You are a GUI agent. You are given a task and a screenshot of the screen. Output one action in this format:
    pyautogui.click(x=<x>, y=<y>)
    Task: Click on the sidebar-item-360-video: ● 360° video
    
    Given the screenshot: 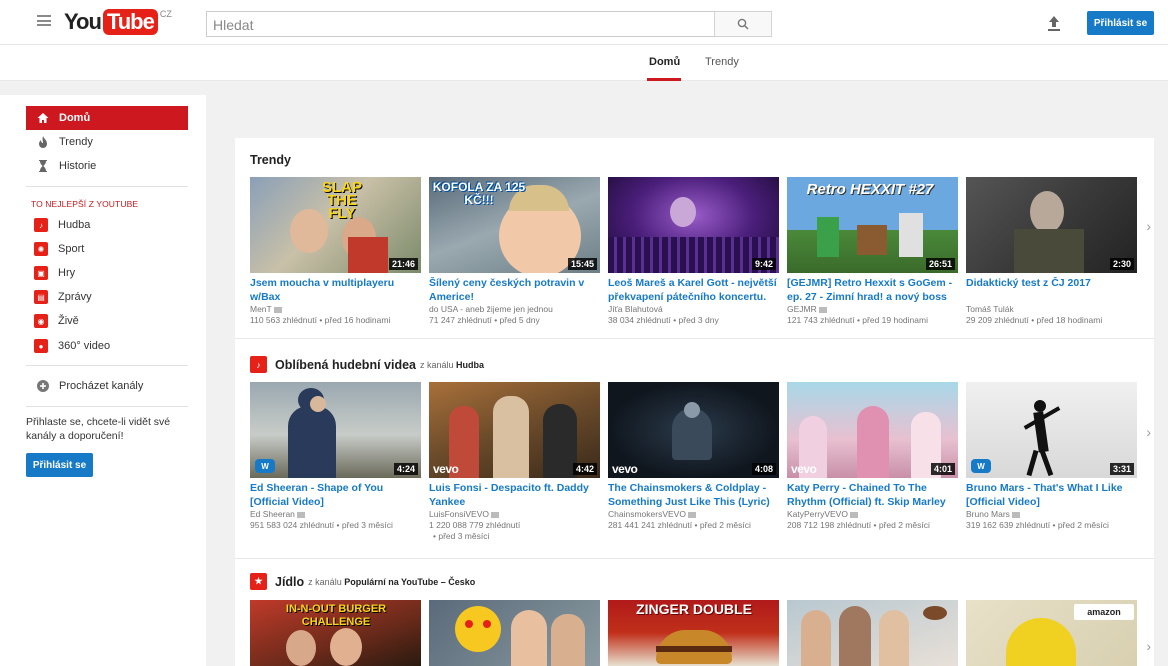 What is the action you would take?
    pyautogui.click(x=107, y=346)
    